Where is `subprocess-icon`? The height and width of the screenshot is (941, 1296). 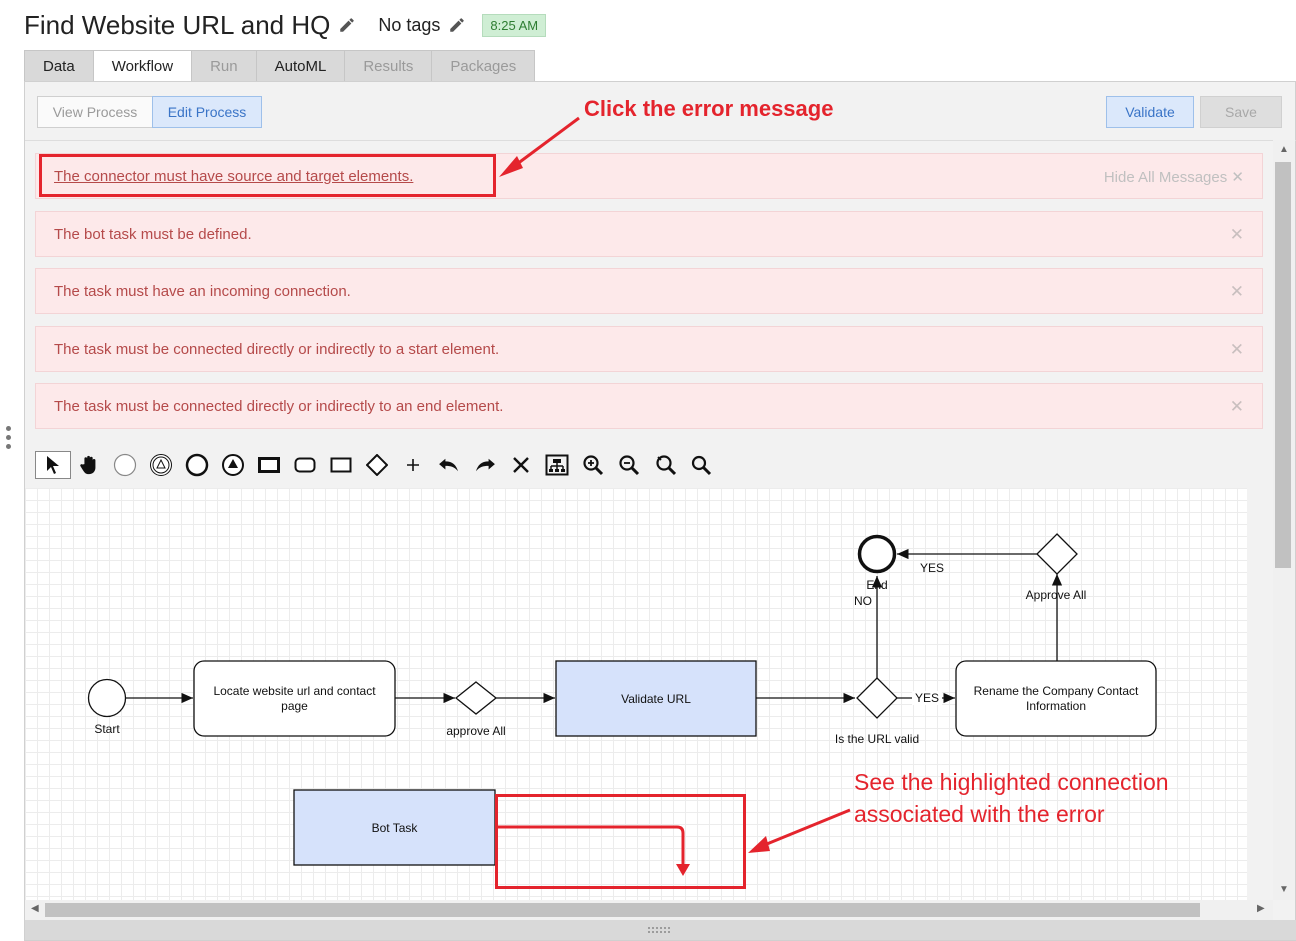
subprocess-icon is located at coordinates (305, 465).